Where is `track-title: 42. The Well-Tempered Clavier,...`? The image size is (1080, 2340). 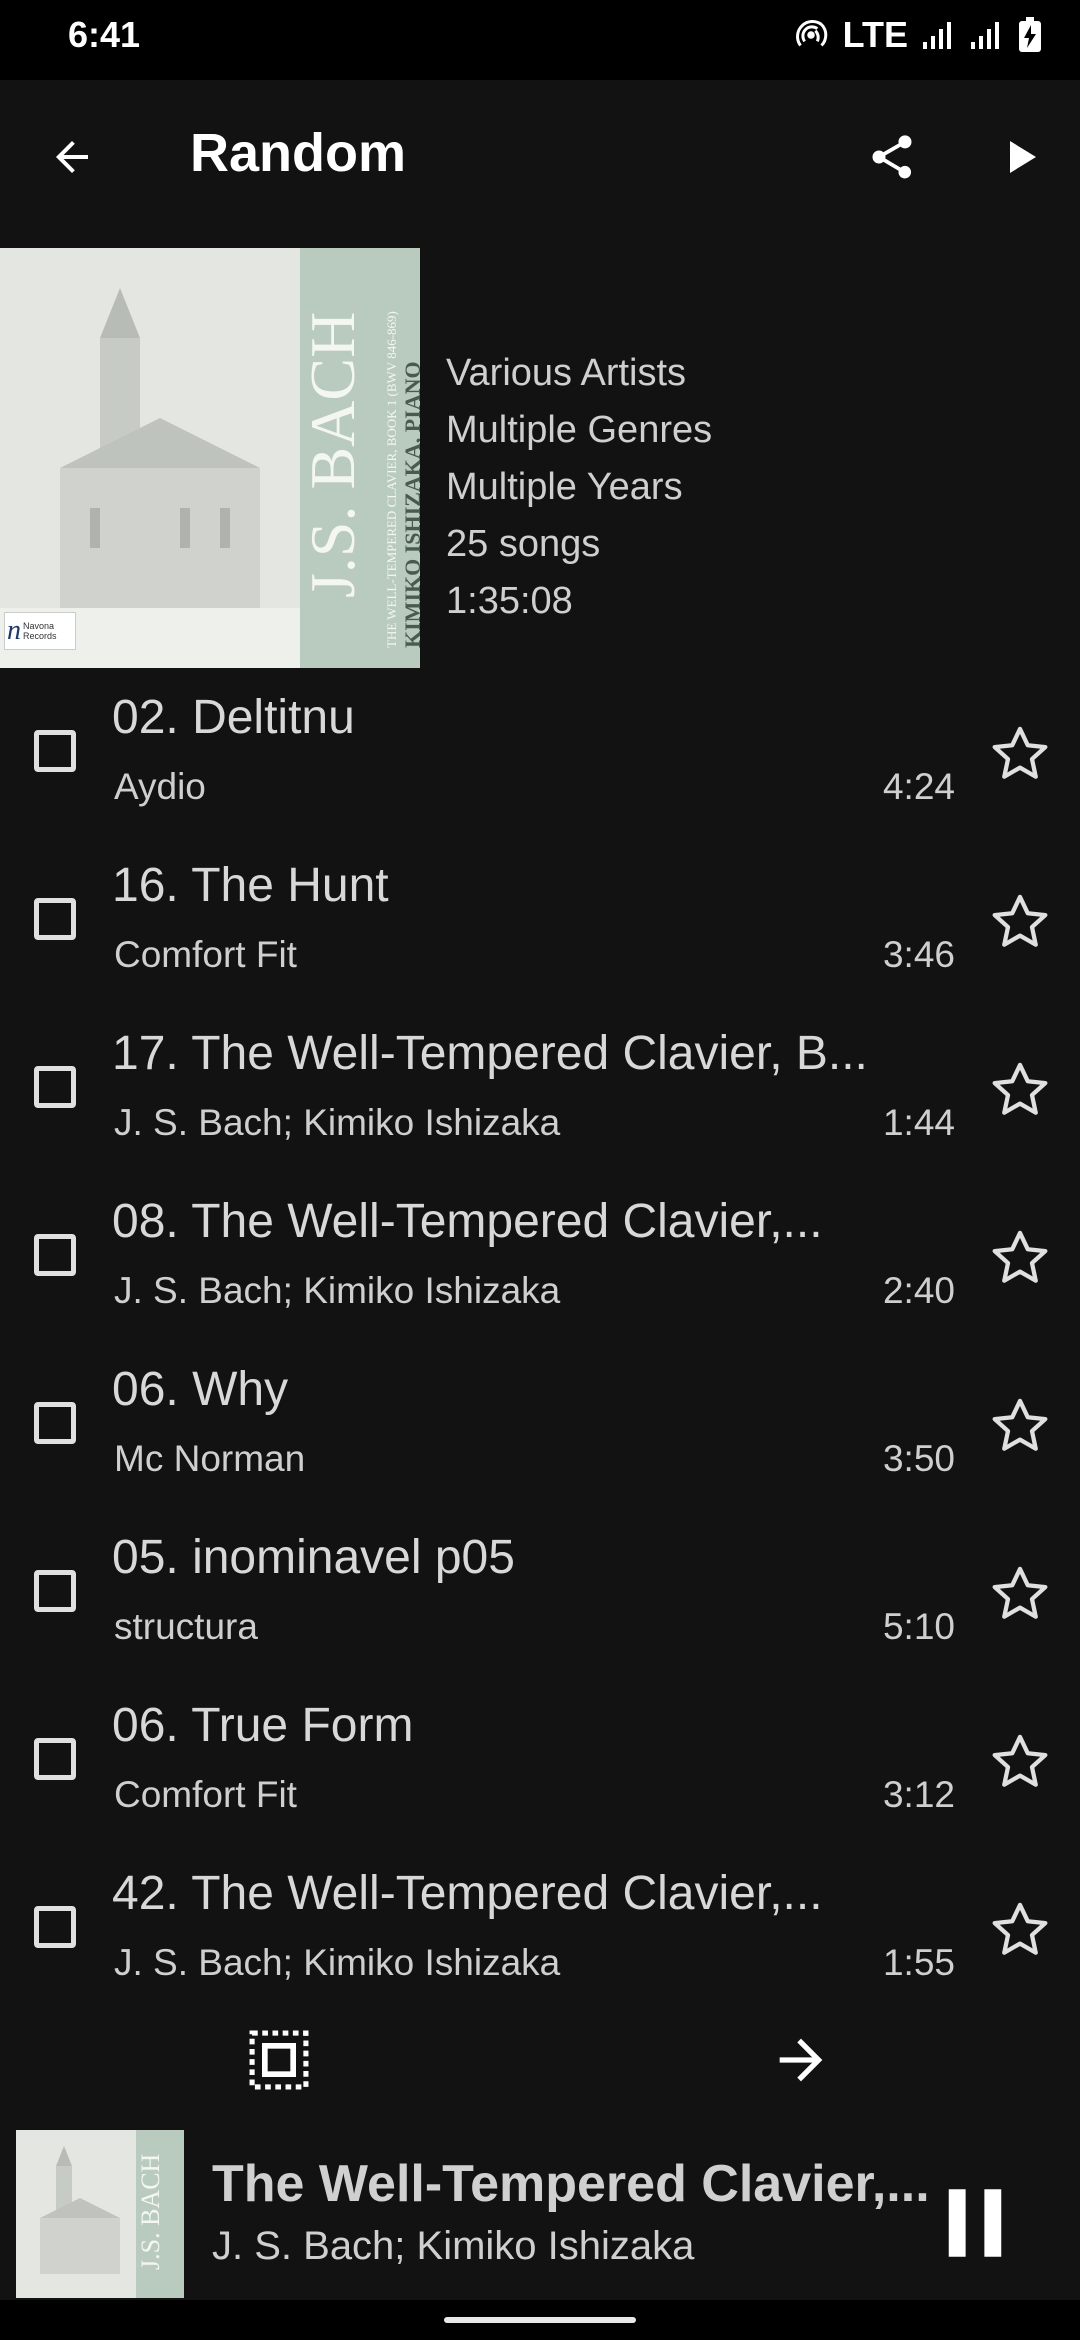
track-title: 42. The Well-Tempered Clavier,... is located at coordinates (467, 1893).